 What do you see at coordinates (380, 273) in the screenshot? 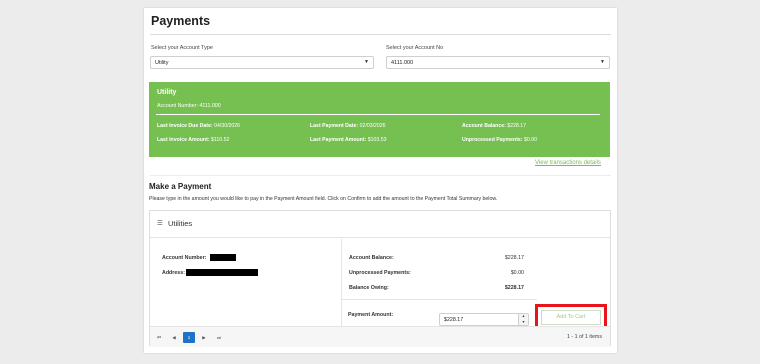
I see `card-unproc-label: Unprocessed Payments:` at bounding box center [380, 273].